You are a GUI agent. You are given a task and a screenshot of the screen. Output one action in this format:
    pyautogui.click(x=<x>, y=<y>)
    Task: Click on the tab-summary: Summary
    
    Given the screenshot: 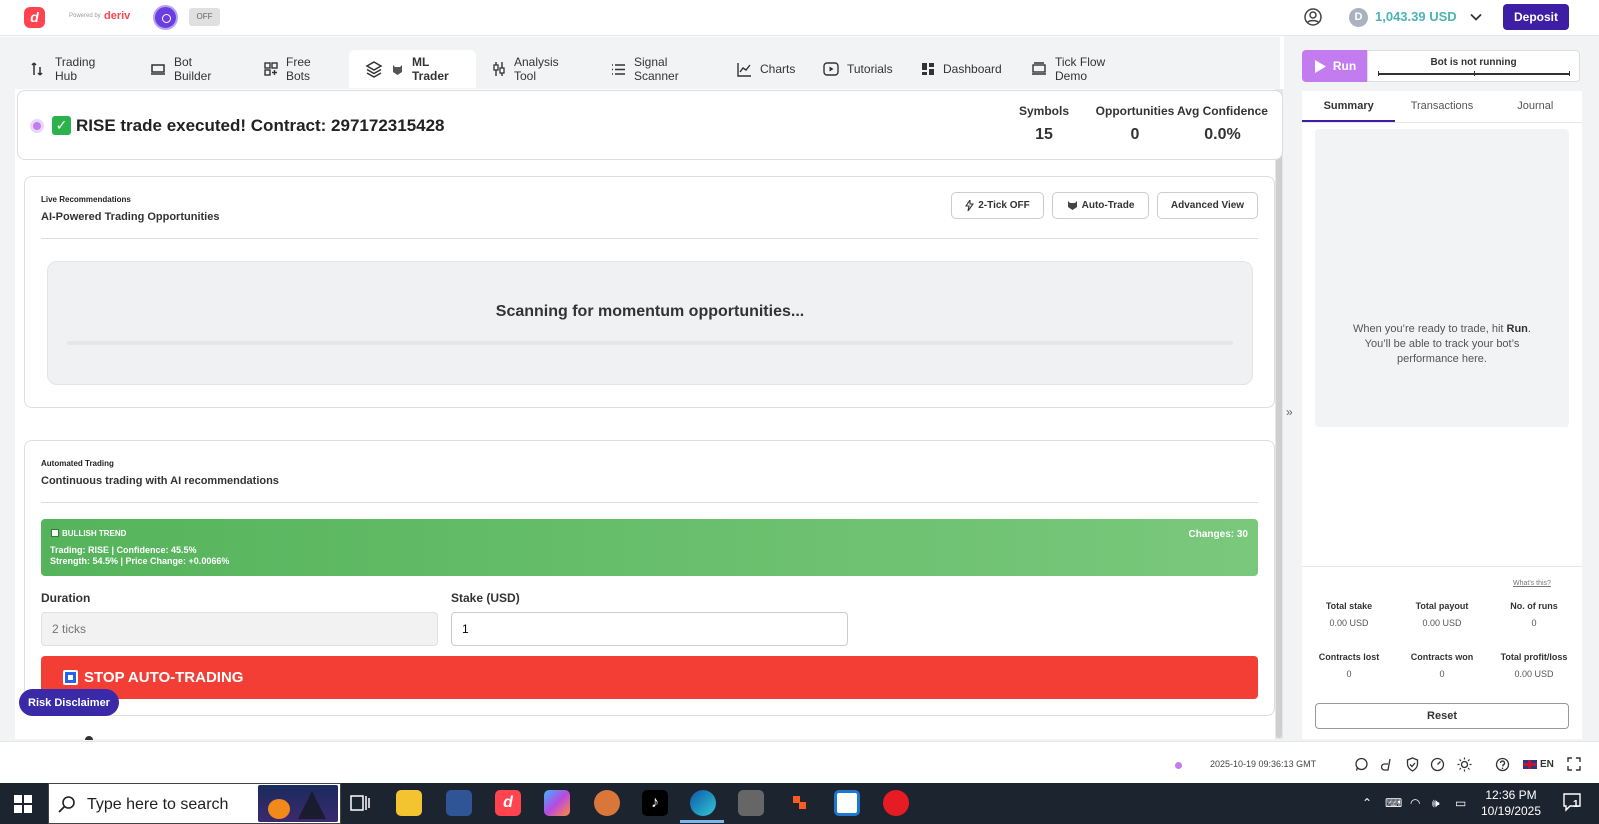 What is the action you would take?
    pyautogui.click(x=1349, y=106)
    